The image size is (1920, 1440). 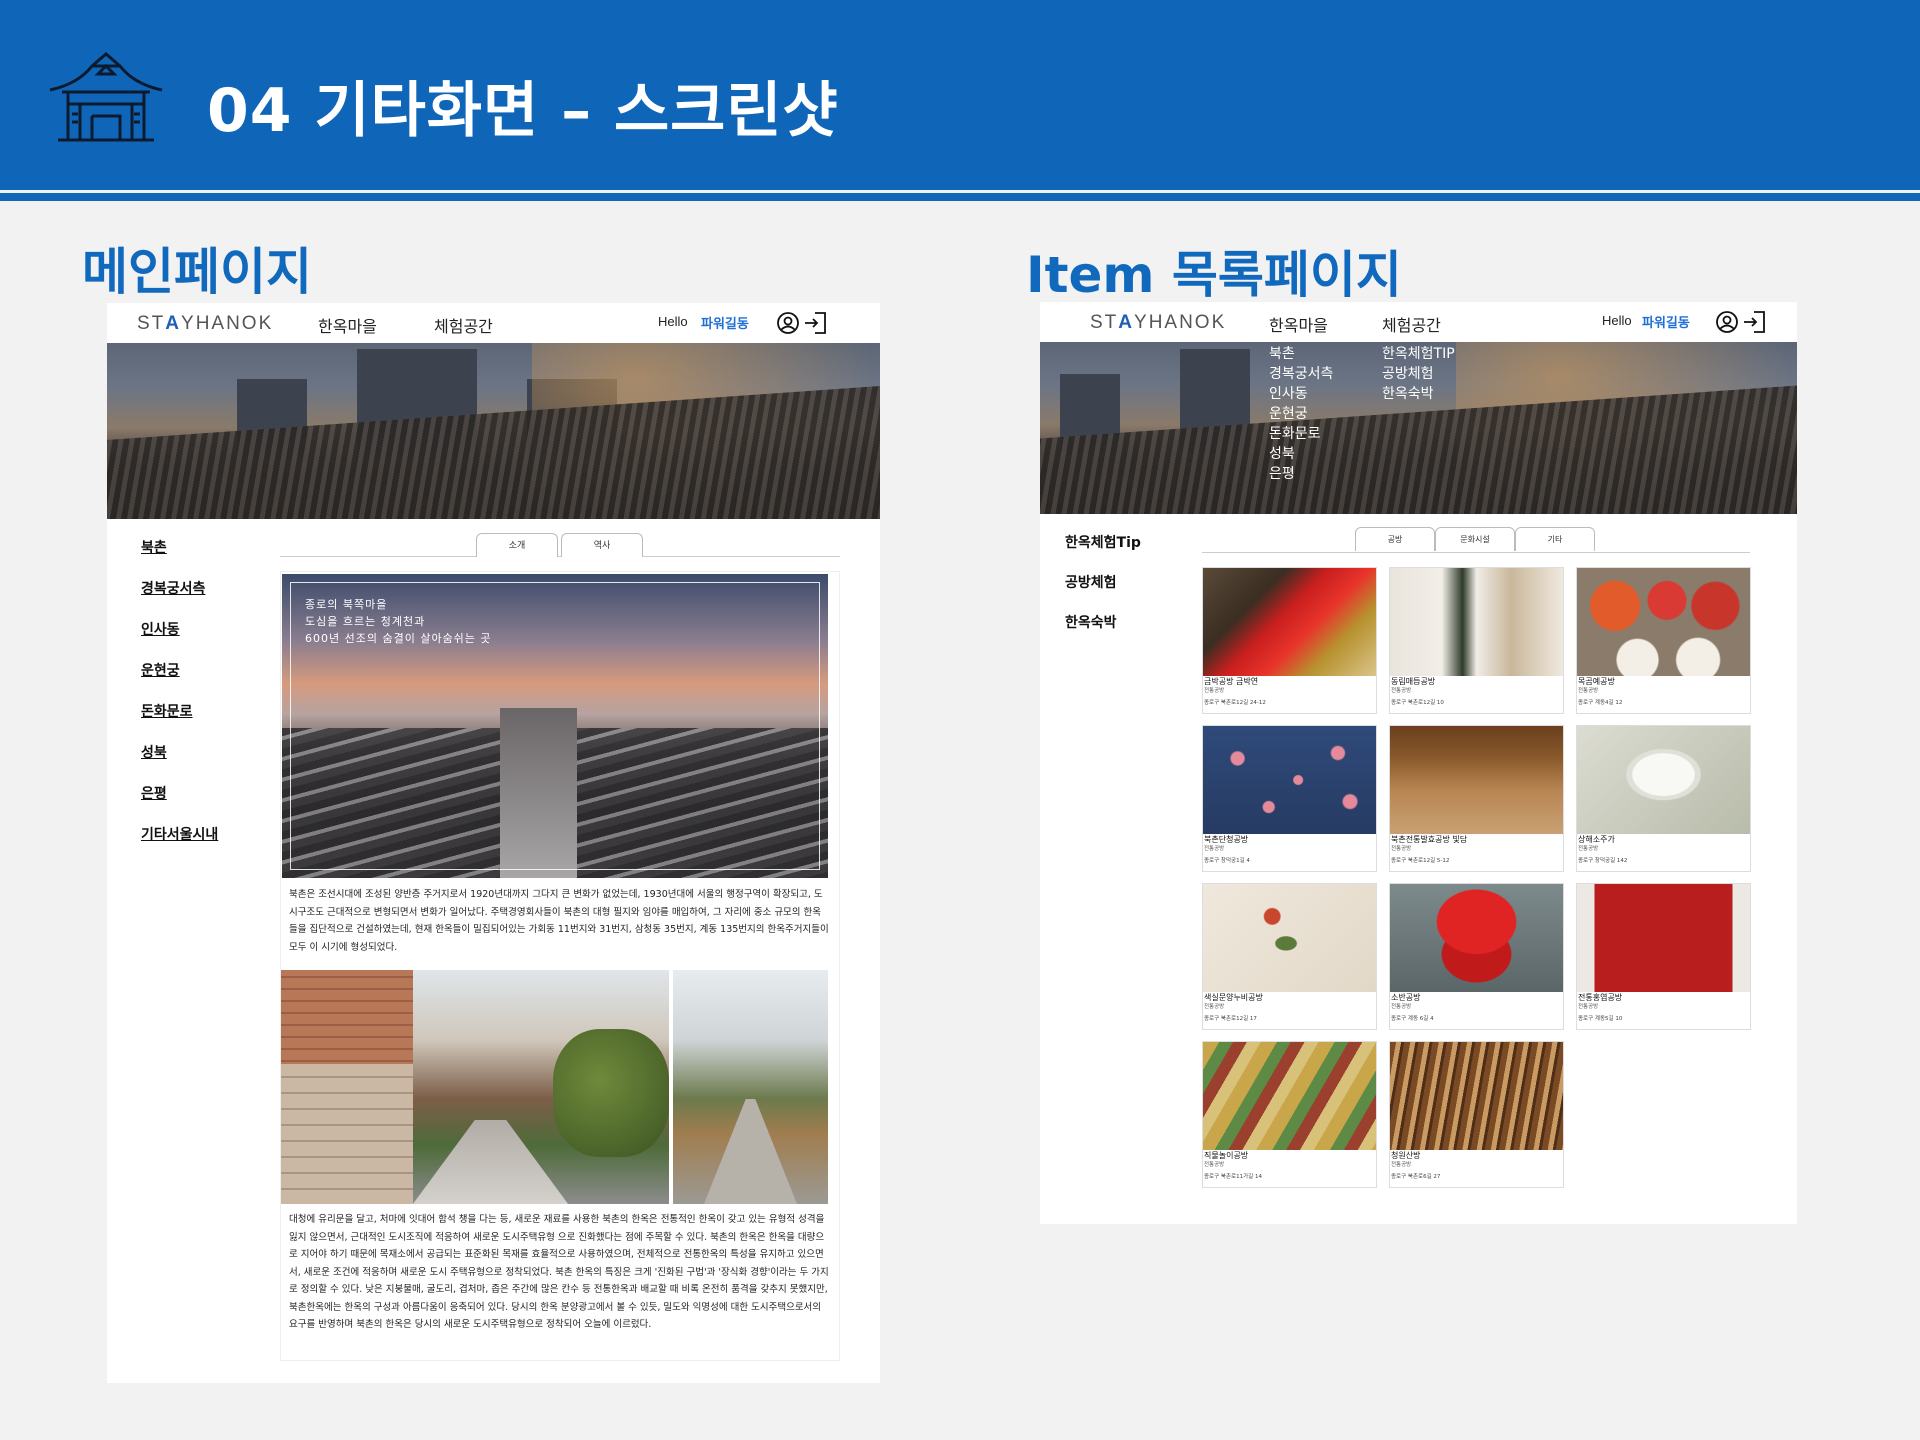 I want to click on dropdown-item: 공방체험, so click(x=1418, y=374).